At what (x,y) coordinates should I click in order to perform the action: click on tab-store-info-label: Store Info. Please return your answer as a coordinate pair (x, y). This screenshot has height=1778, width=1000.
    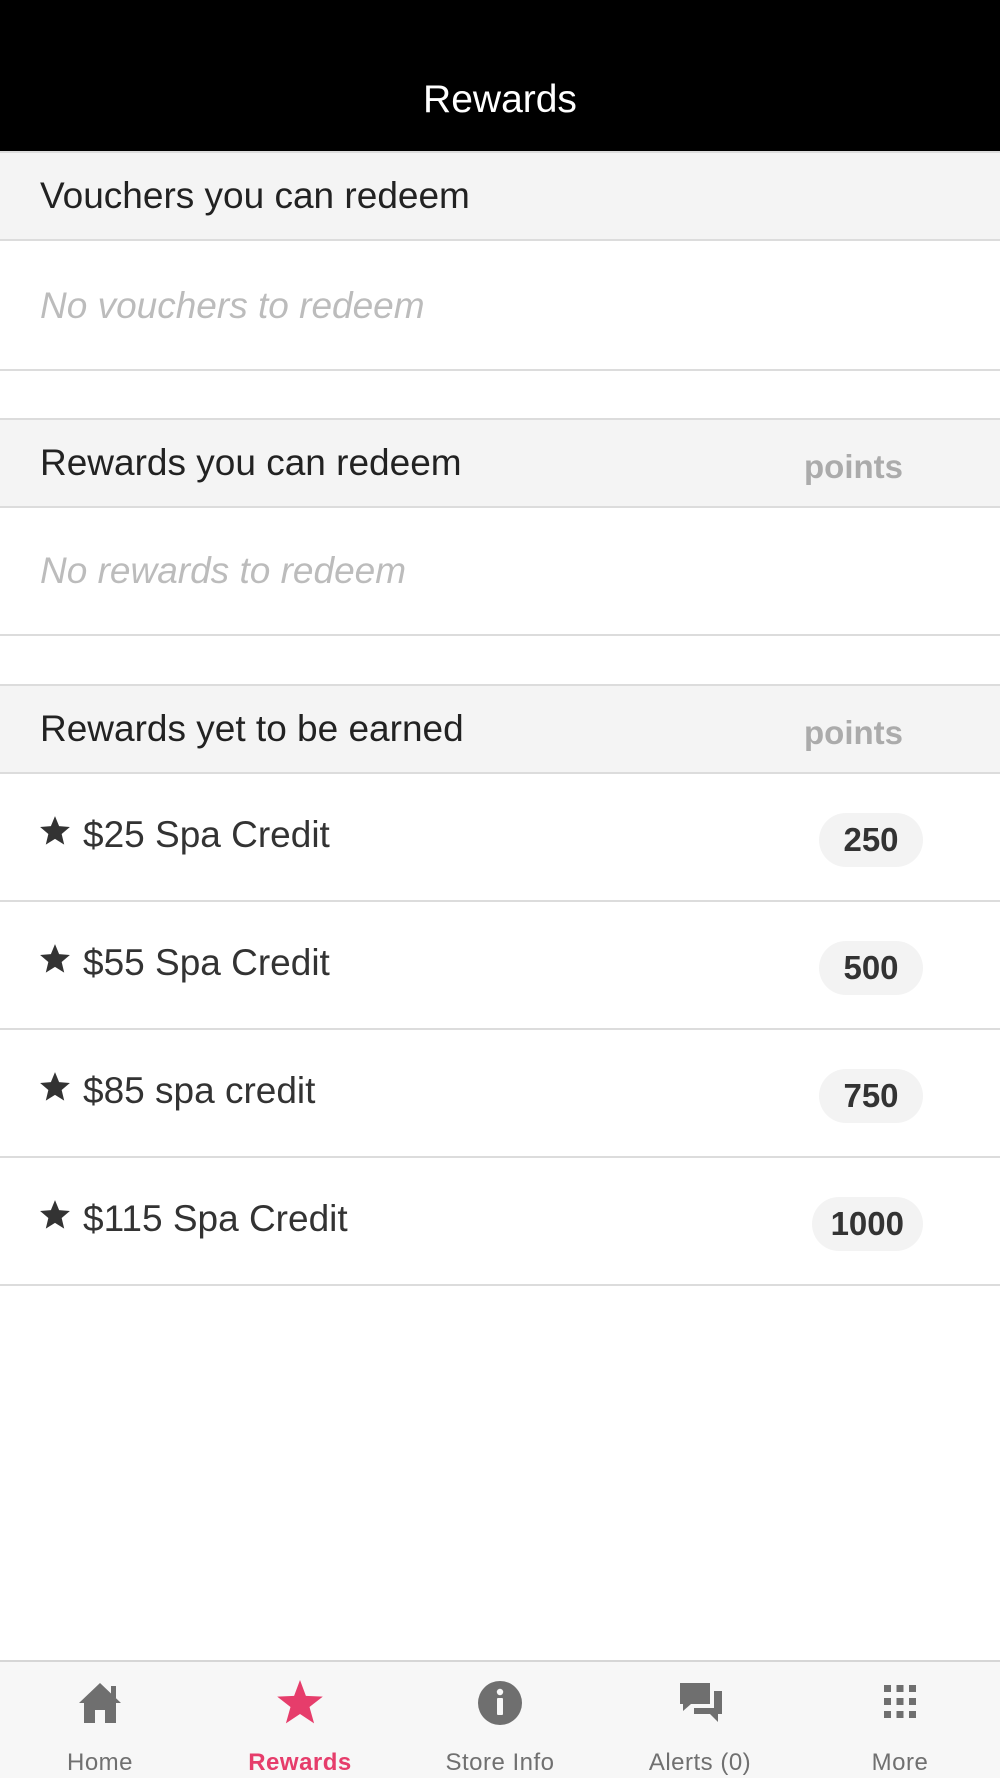
    Looking at the image, I should click on (500, 1762).